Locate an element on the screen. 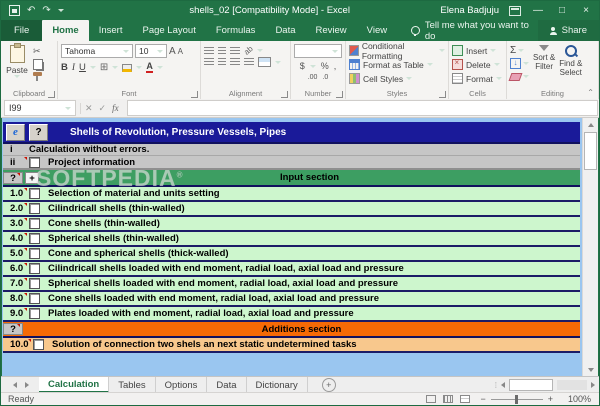 The image size is (600, 406). autosum-icon: Σ is located at coordinates (513, 50).